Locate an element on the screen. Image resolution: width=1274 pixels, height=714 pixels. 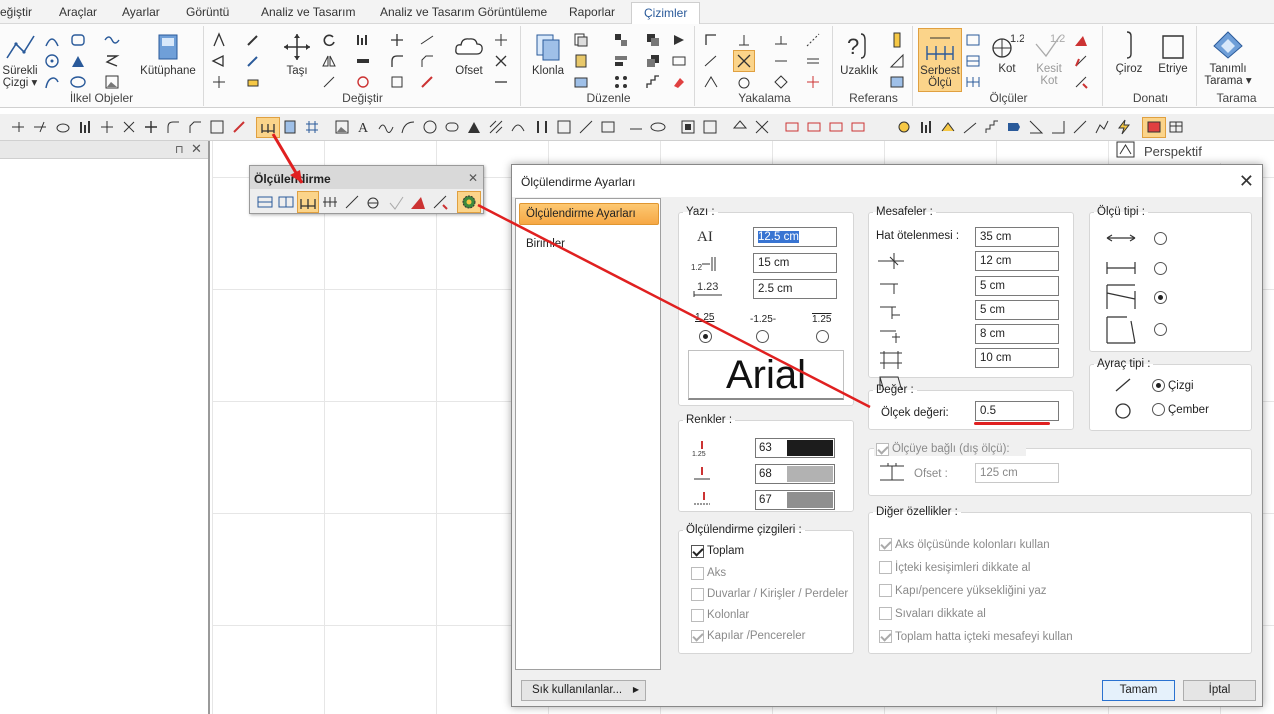
yazi-offset-input: 15 cm is located at coordinates (795, 263).